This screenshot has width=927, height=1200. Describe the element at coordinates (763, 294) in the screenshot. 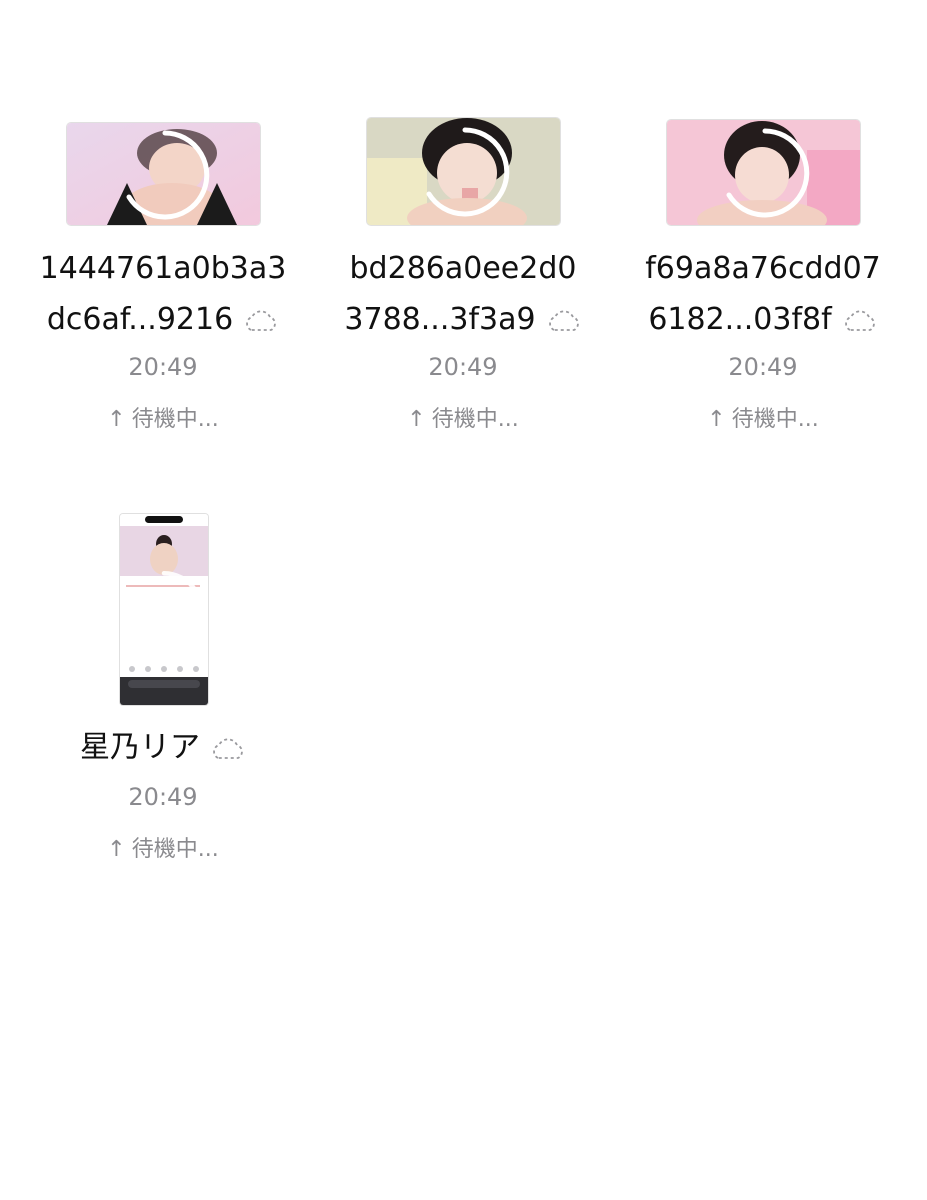

I see `file-name: f69a8a76cdd07 6182...03f8f` at that location.